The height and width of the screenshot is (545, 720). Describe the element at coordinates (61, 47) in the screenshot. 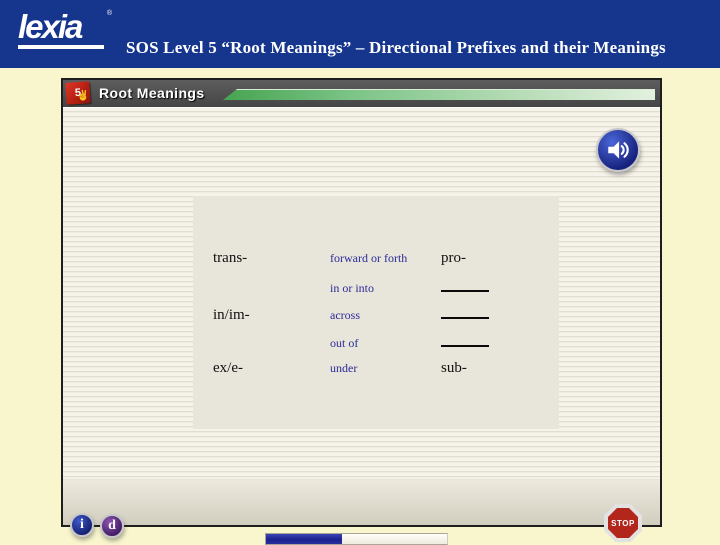

I see `logo-underline` at that location.